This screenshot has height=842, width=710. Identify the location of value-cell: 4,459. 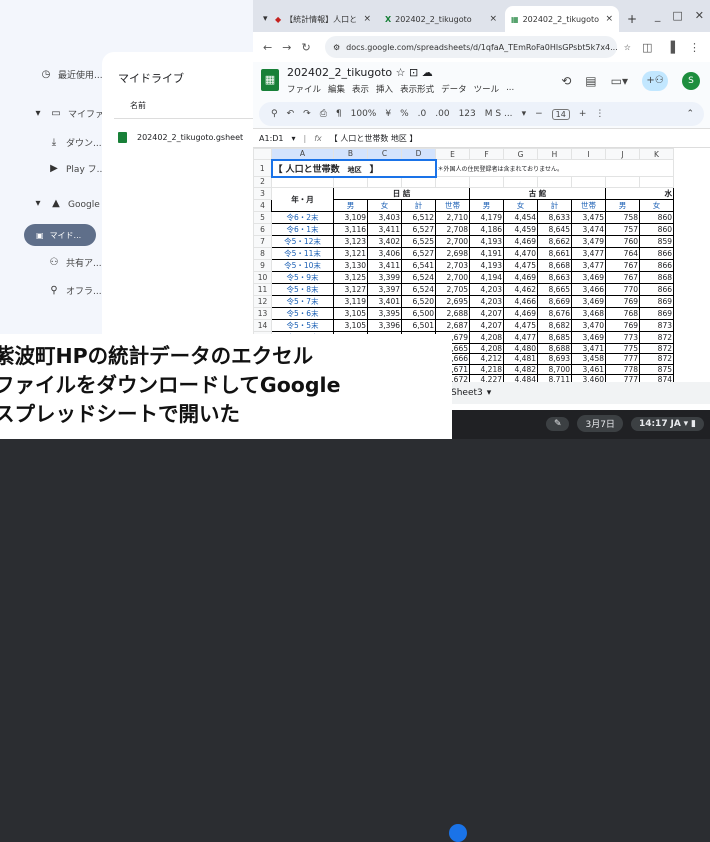
(520, 229).